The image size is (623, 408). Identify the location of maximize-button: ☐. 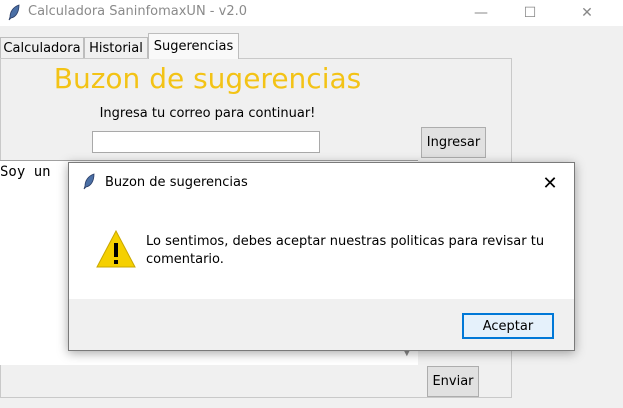
(530, 13).